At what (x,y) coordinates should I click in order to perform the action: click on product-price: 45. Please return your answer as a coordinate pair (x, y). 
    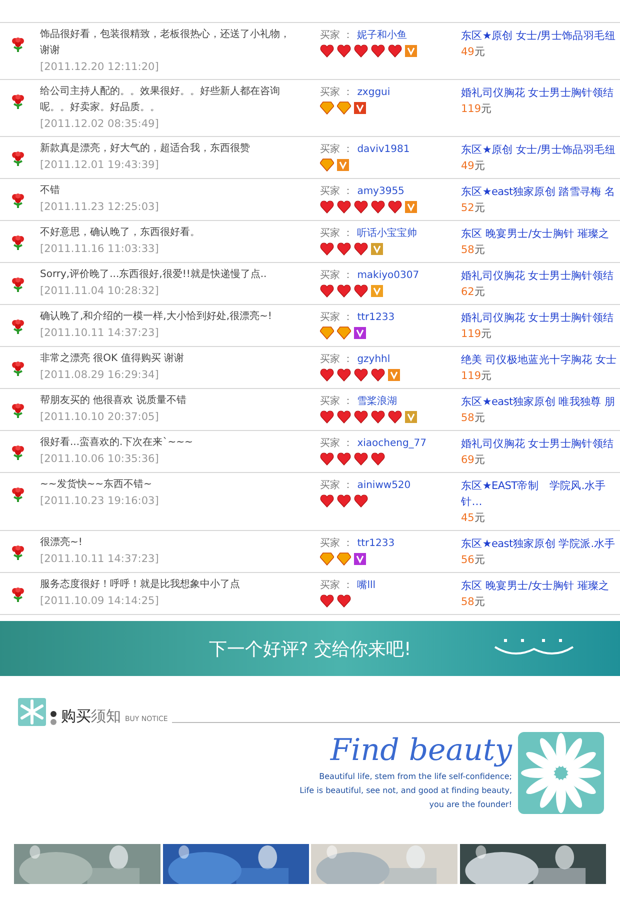
    Looking at the image, I should click on (467, 518).